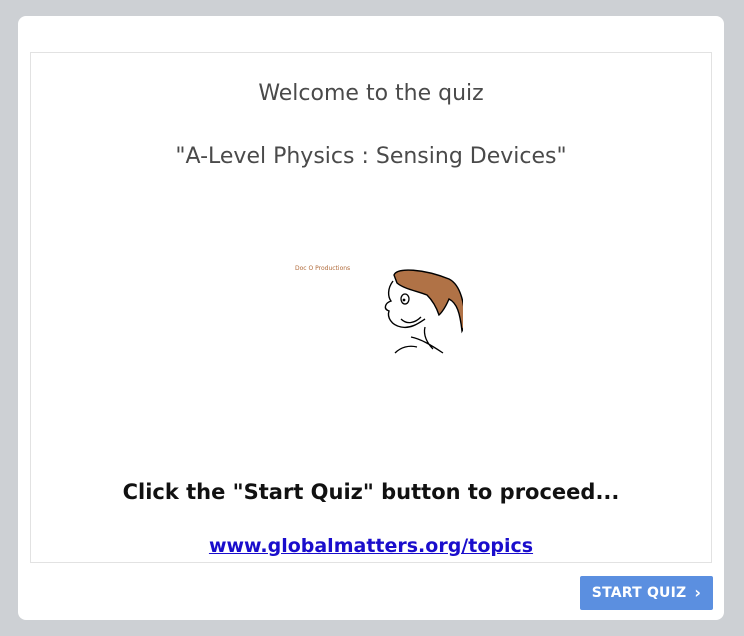 The image size is (744, 636). What do you see at coordinates (379, 309) in the screenshot?
I see `doc-o-productions-logo: Doc O Productions` at bounding box center [379, 309].